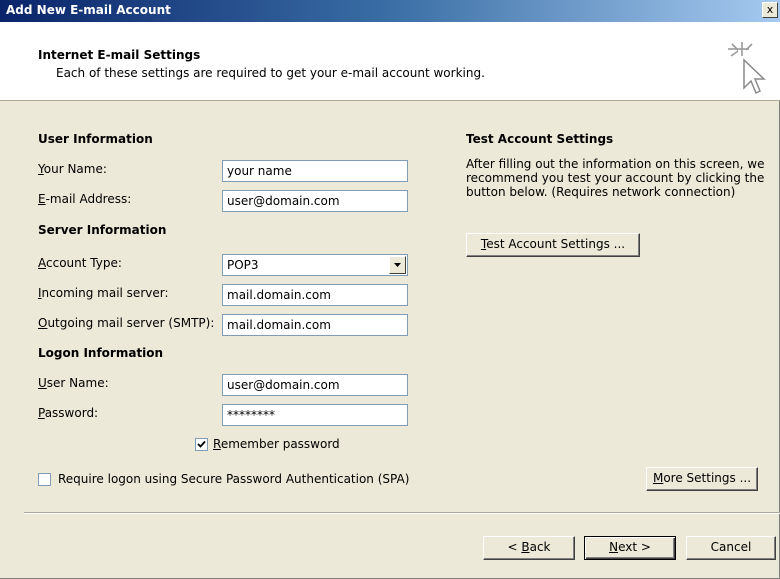 Image resolution: width=780 pixels, height=579 pixels. Describe the element at coordinates (315, 295) in the screenshot. I see `incoming-mail-server-input` at that location.